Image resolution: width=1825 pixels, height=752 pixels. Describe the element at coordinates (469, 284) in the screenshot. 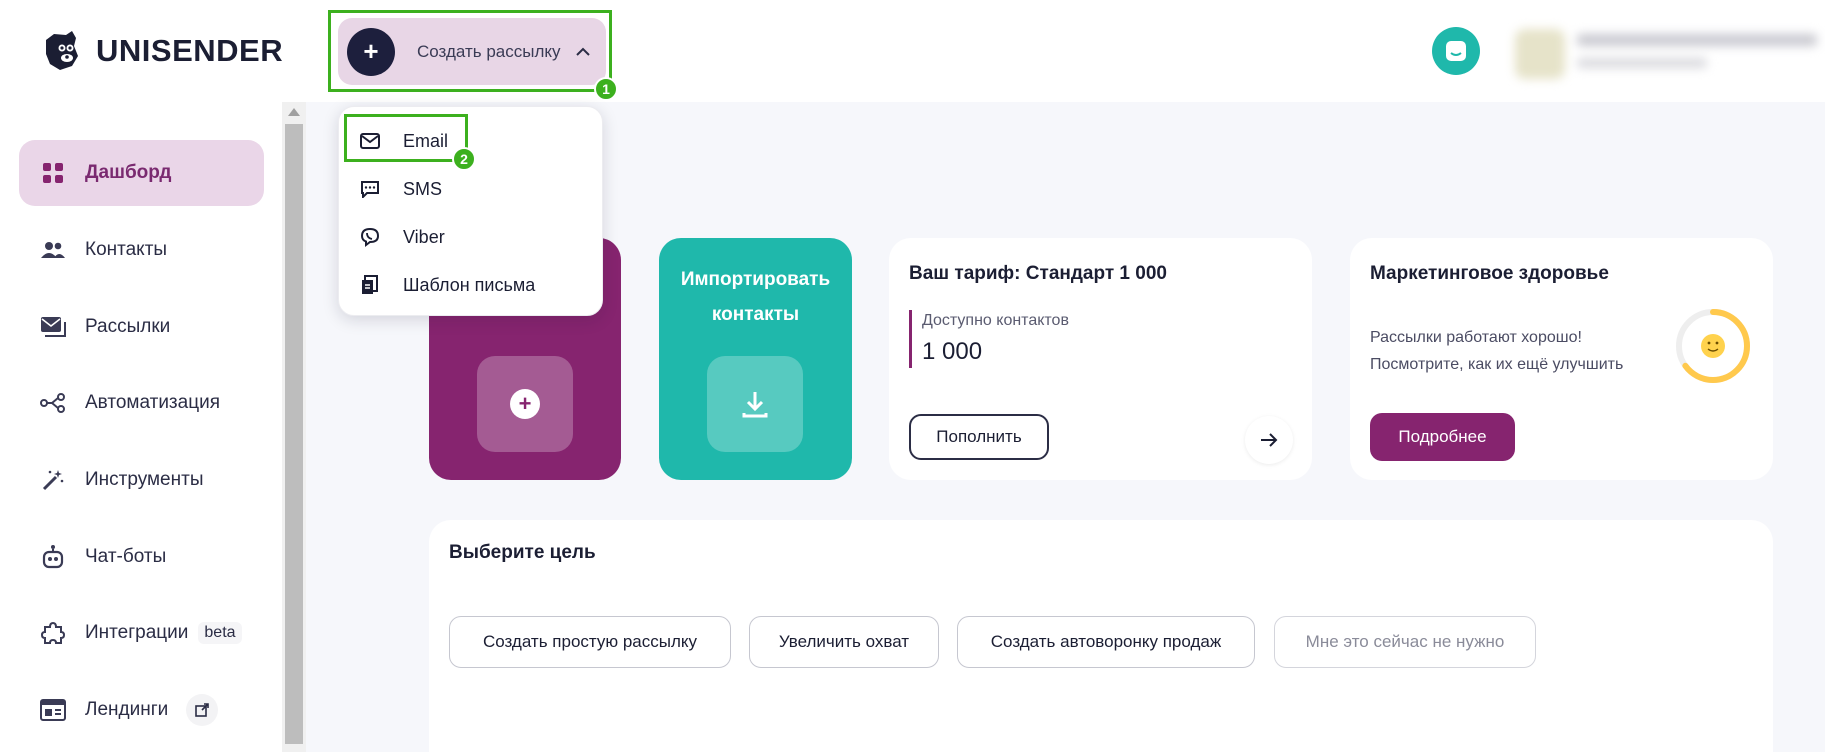

I see `dropdown-item-label: Шаблон письма` at that location.